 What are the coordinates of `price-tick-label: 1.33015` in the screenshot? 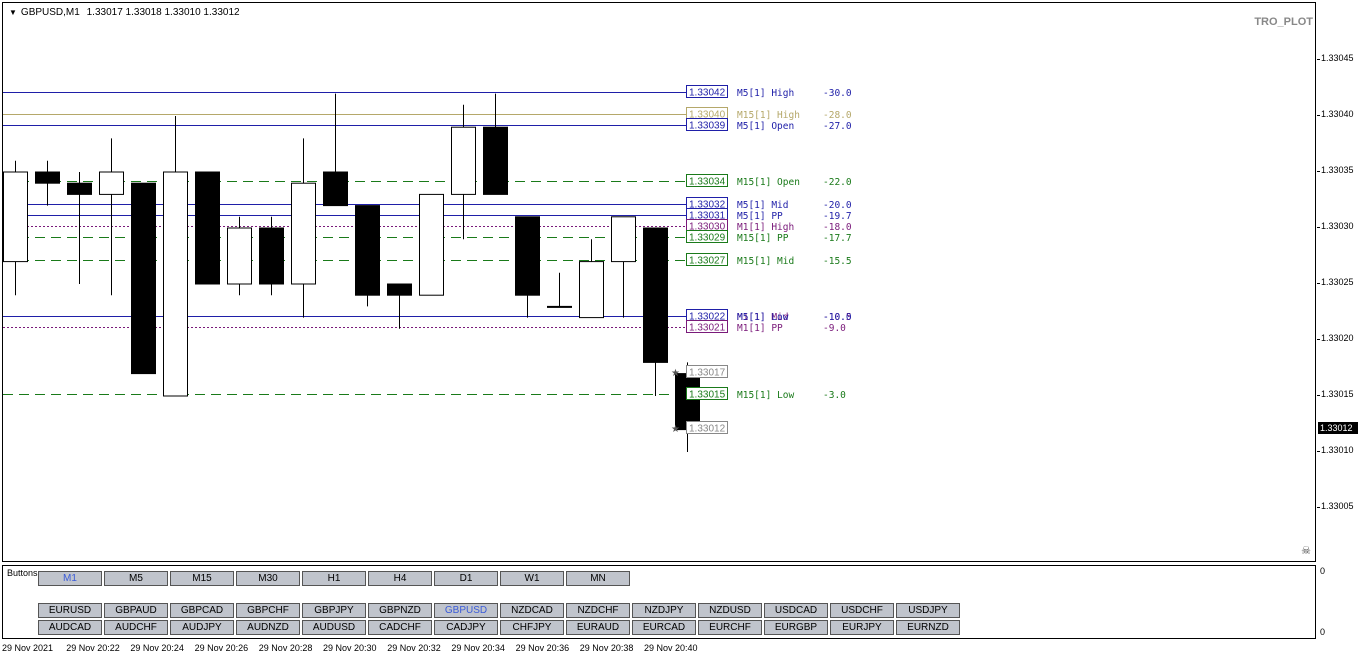 It's located at (1335, 394).